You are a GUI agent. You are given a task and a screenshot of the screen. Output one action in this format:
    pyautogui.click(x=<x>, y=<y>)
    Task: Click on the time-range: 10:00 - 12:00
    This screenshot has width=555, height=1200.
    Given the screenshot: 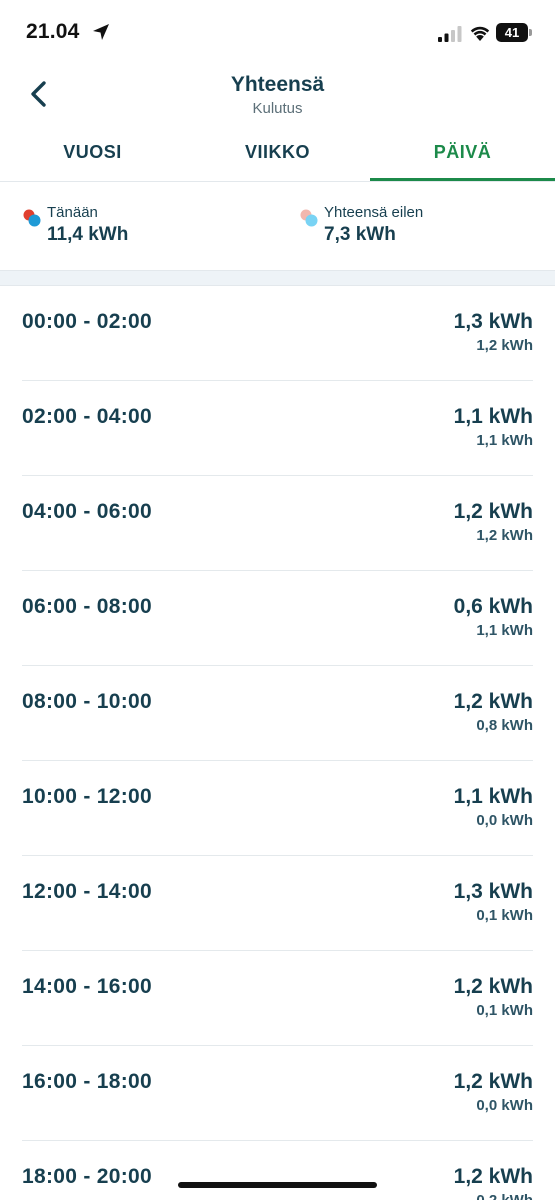 What is the action you would take?
    pyautogui.click(x=87, y=796)
    